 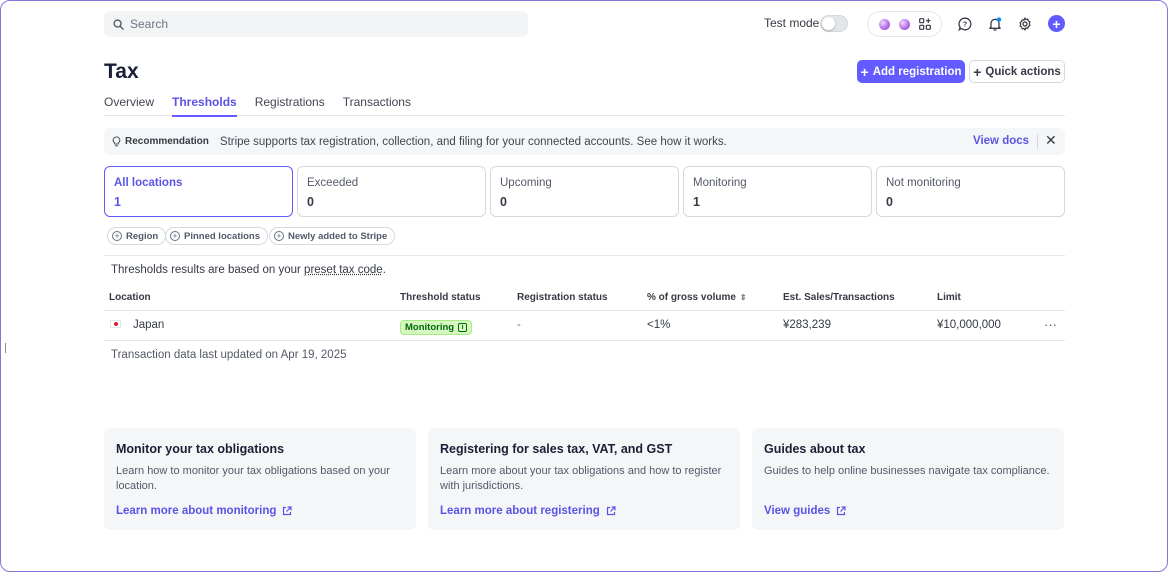 What do you see at coordinates (200, 449) in the screenshot?
I see `resource-title: Monitor your tax obligations` at bounding box center [200, 449].